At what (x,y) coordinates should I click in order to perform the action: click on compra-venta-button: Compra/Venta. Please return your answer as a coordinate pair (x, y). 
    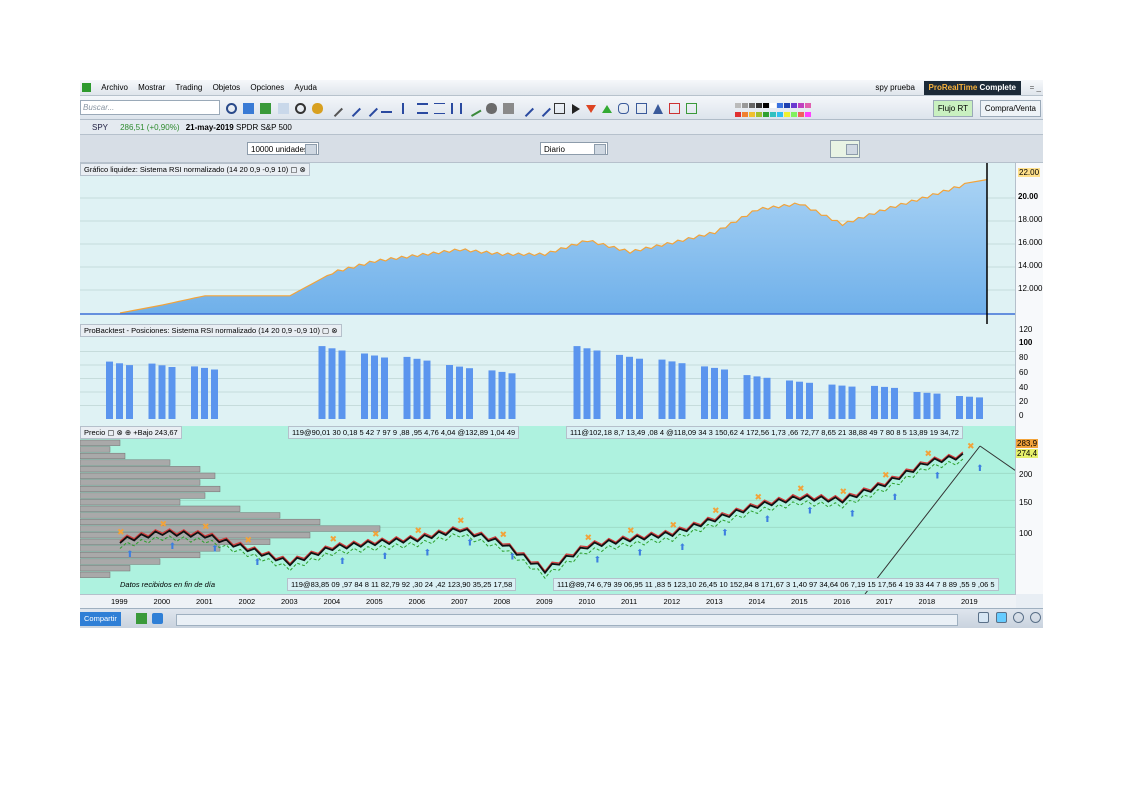
    Looking at the image, I should click on (1010, 108).